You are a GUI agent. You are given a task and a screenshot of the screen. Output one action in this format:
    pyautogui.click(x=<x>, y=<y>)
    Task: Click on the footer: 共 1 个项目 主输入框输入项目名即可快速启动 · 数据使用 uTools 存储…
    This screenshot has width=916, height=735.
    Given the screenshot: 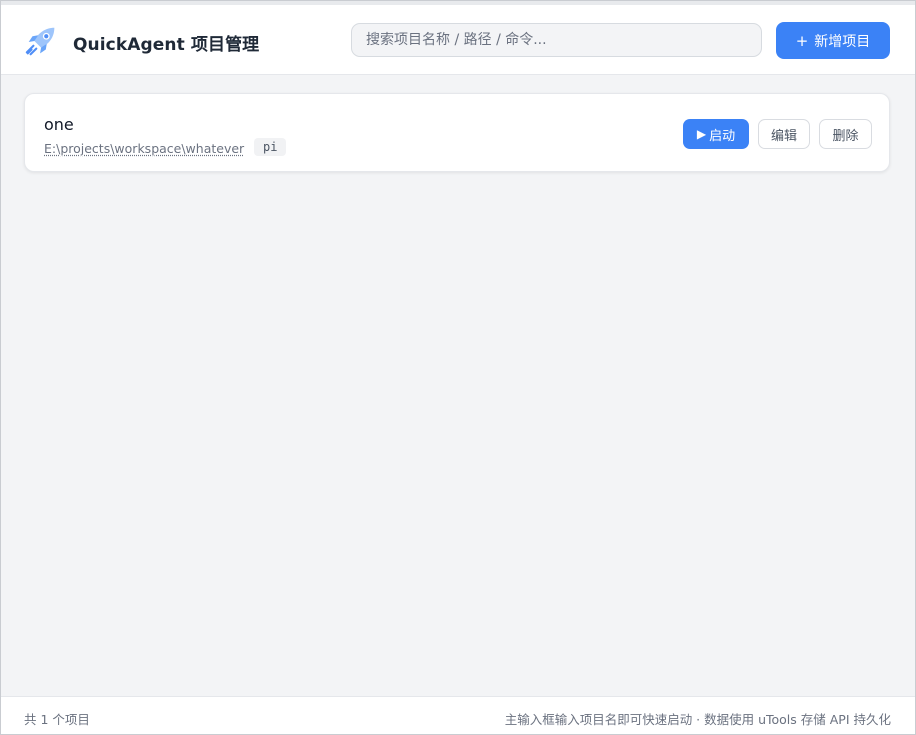 What is the action you would take?
    pyautogui.click(x=458, y=715)
    